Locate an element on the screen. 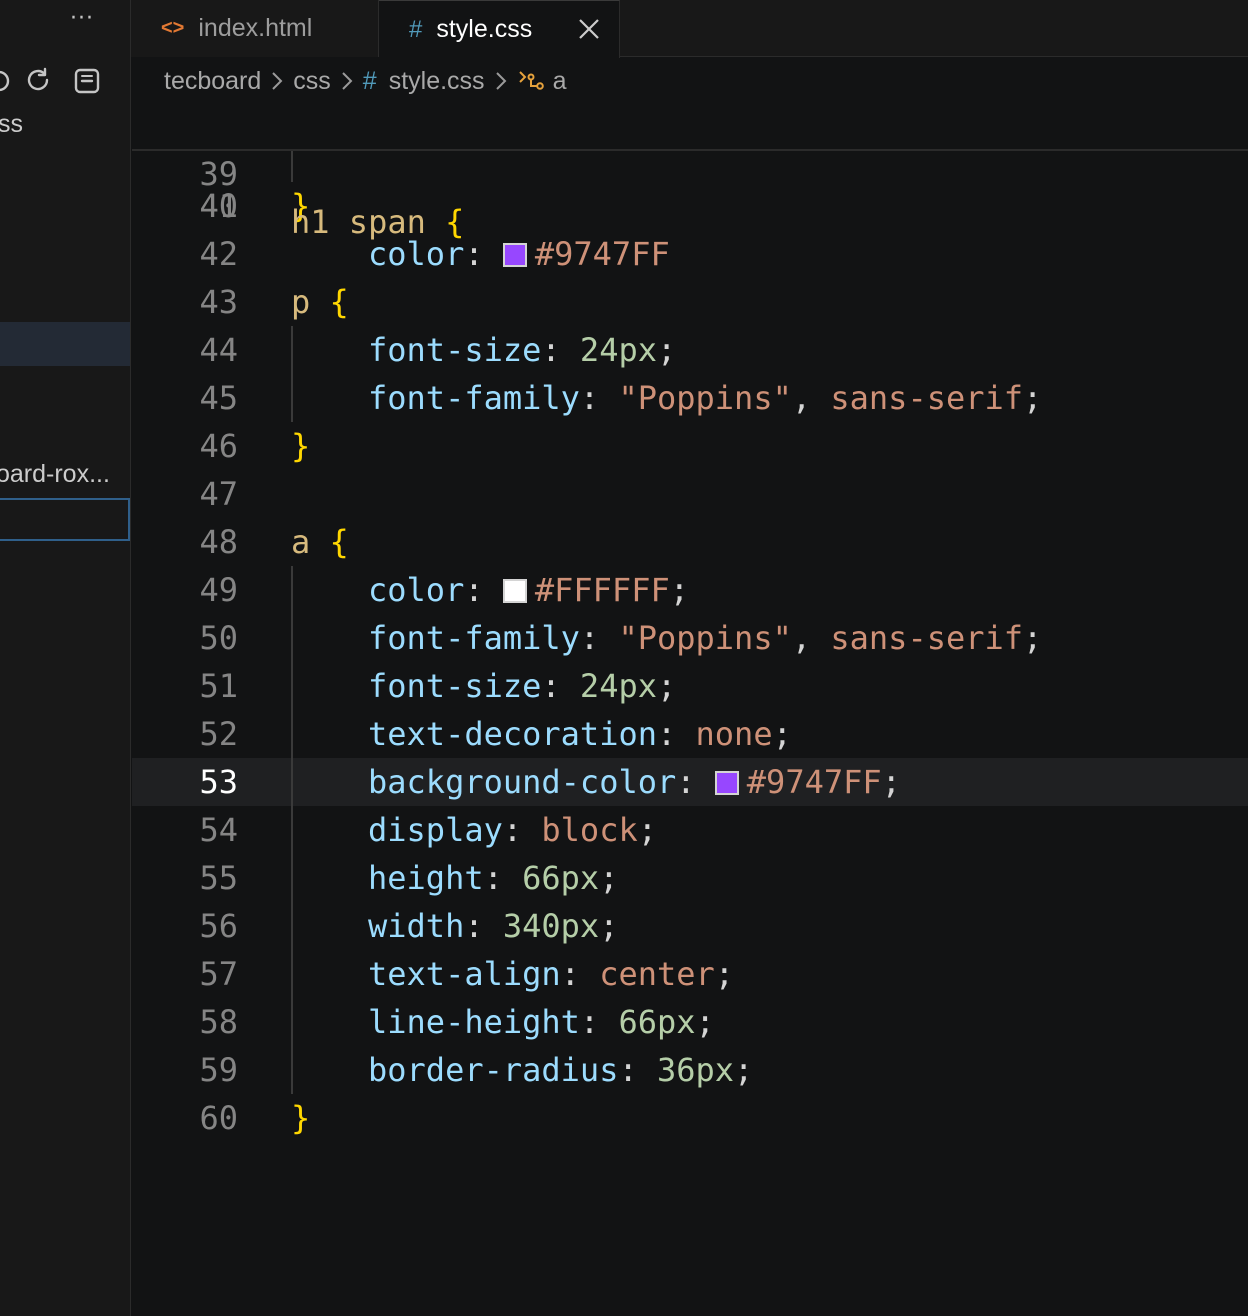  line-number: 46 is located at coordinates (218, 446).